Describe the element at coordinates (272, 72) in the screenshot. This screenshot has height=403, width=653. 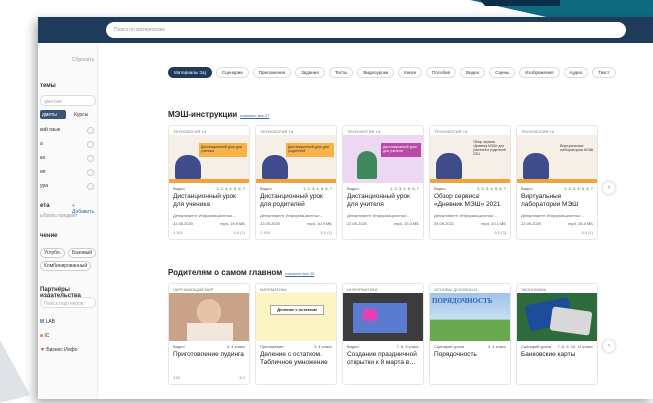
I see `chip-apps: Приложения` at that location.